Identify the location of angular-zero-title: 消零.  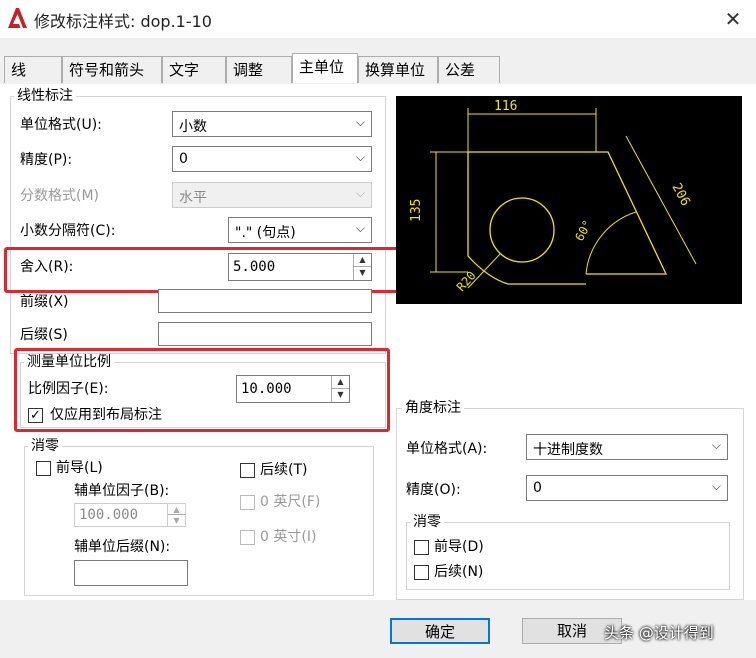
(427, 522).